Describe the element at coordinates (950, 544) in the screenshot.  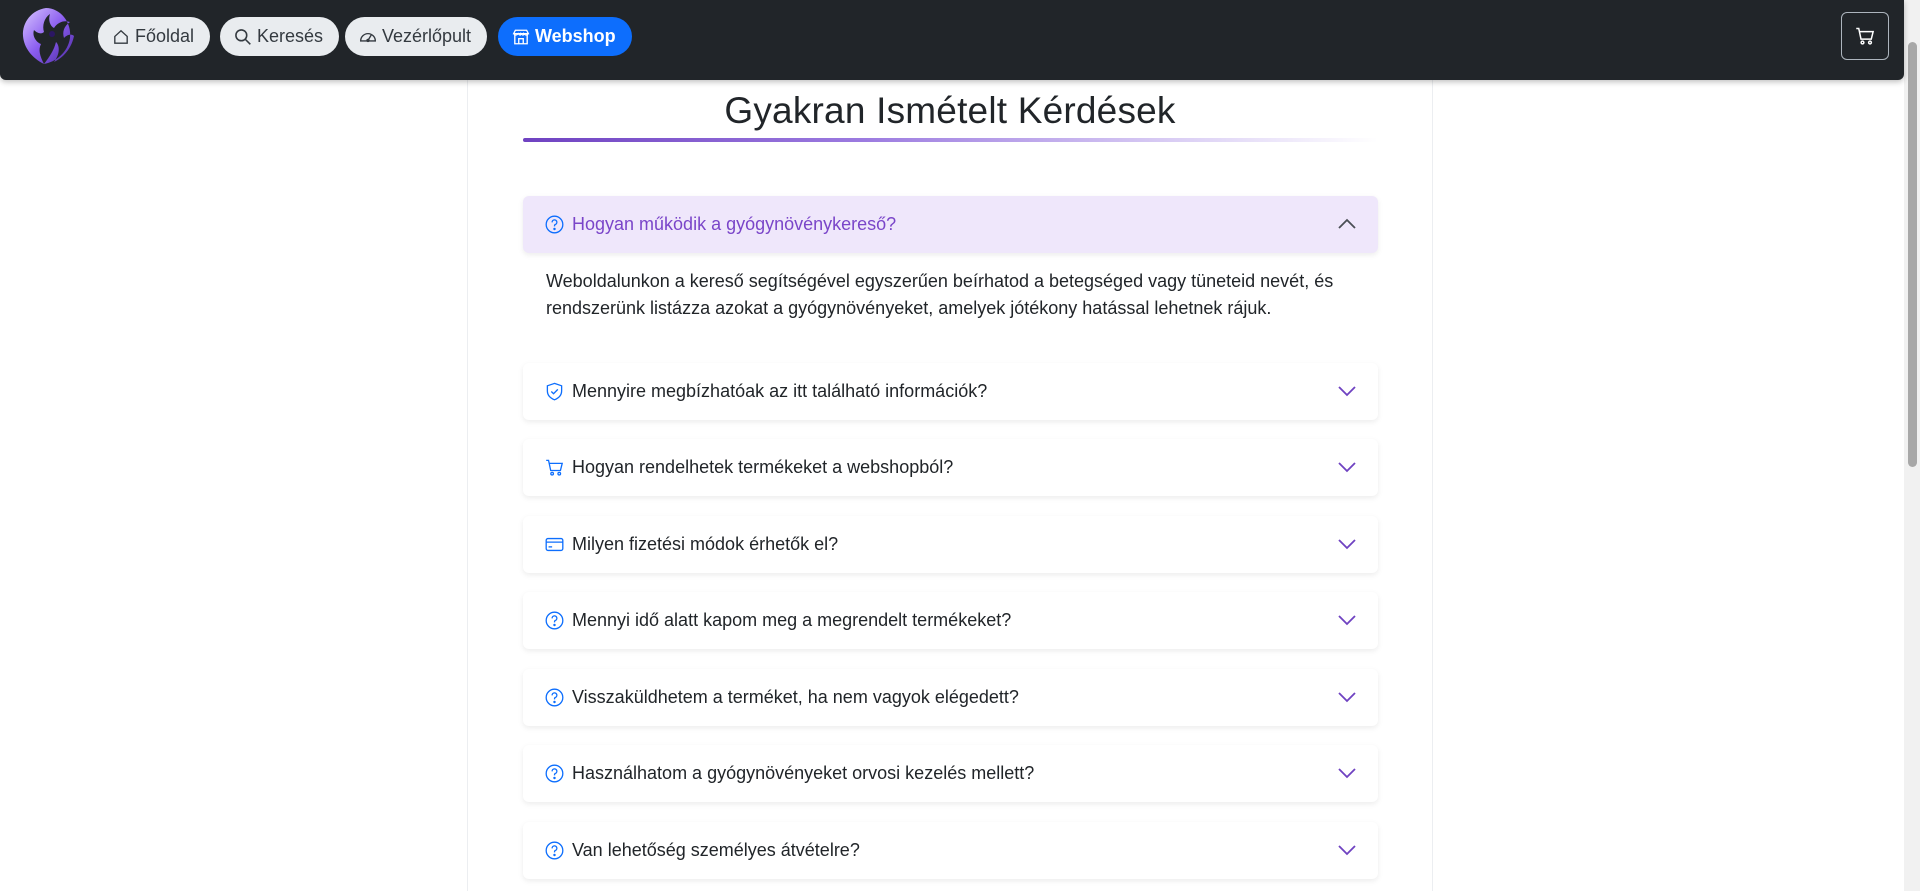
I see `faq-item-4-header: Milyen fizetési módok érhetők el?` at that location.